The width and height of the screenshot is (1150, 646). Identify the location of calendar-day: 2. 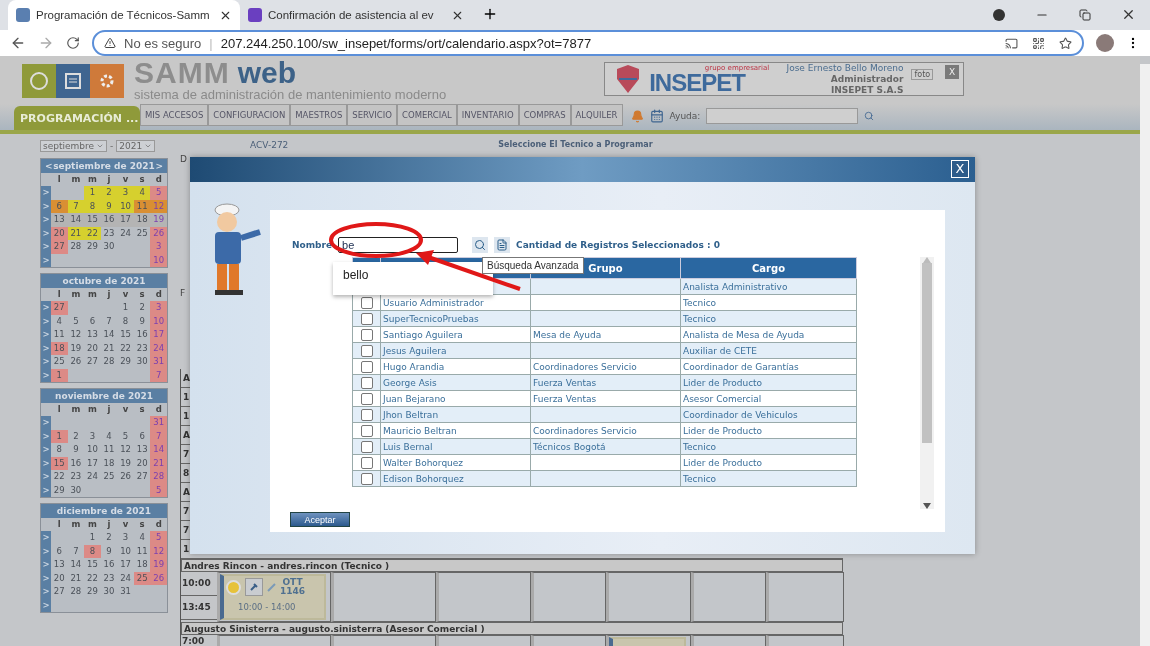
(109, 538).